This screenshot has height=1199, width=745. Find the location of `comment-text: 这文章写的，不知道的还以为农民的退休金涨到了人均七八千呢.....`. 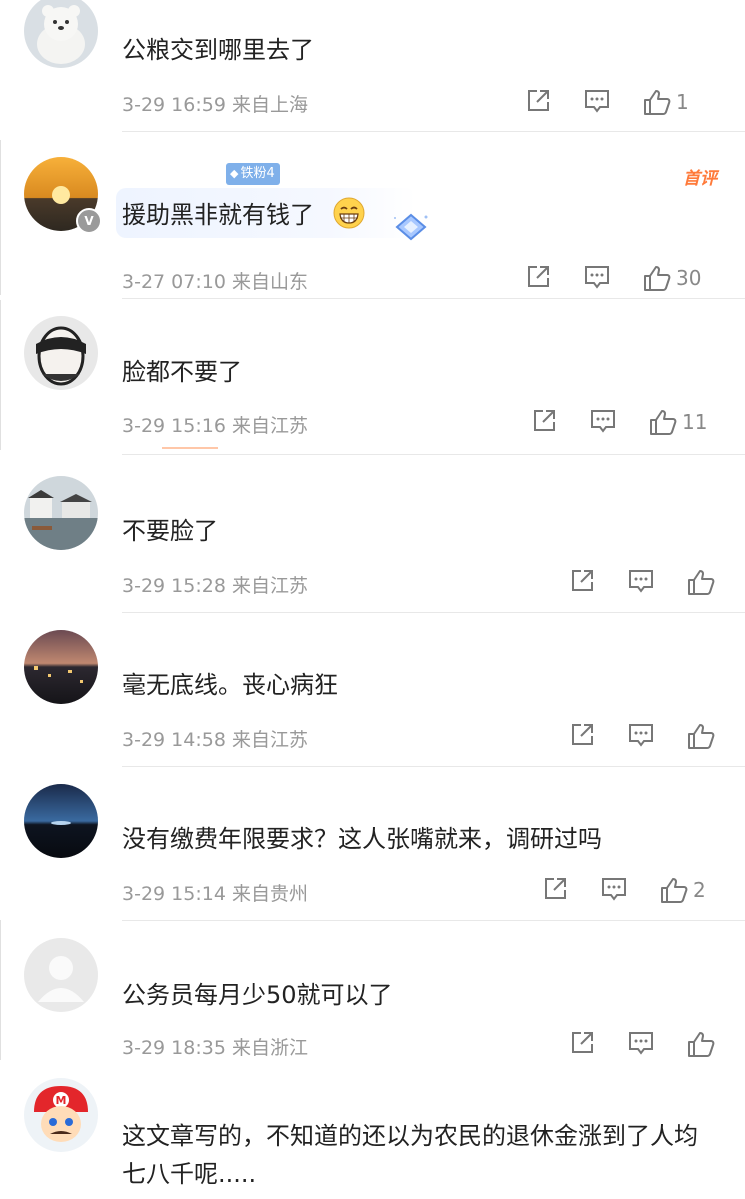

comment-text: 这文章写的，不知道的还以为农民的退休金涨到了人均七八千呢..... is located at coordinates (410, 1155).